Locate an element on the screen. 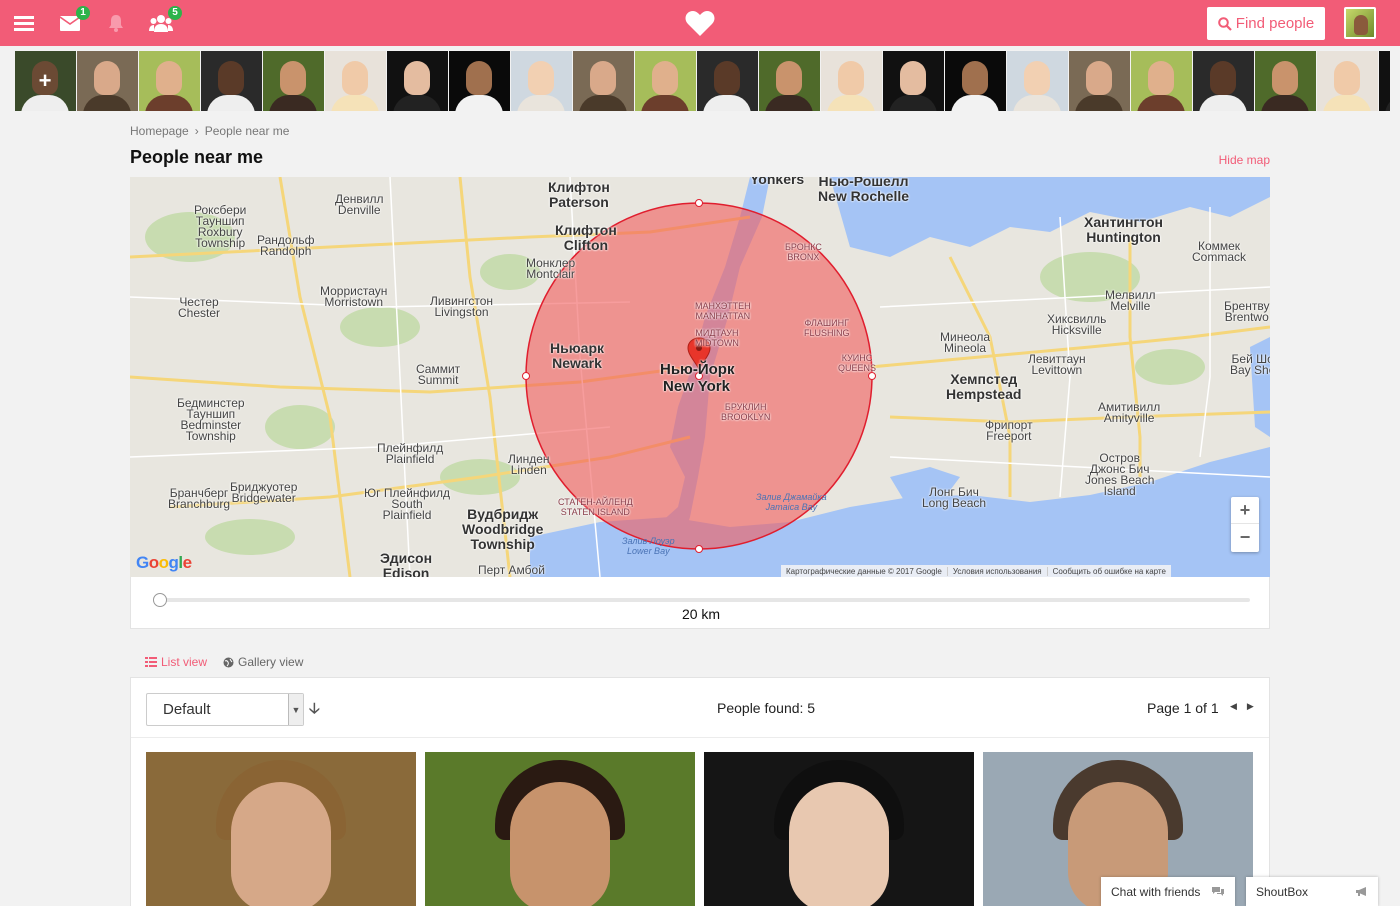  radius-slider-track is located at coordinates (701, 600).